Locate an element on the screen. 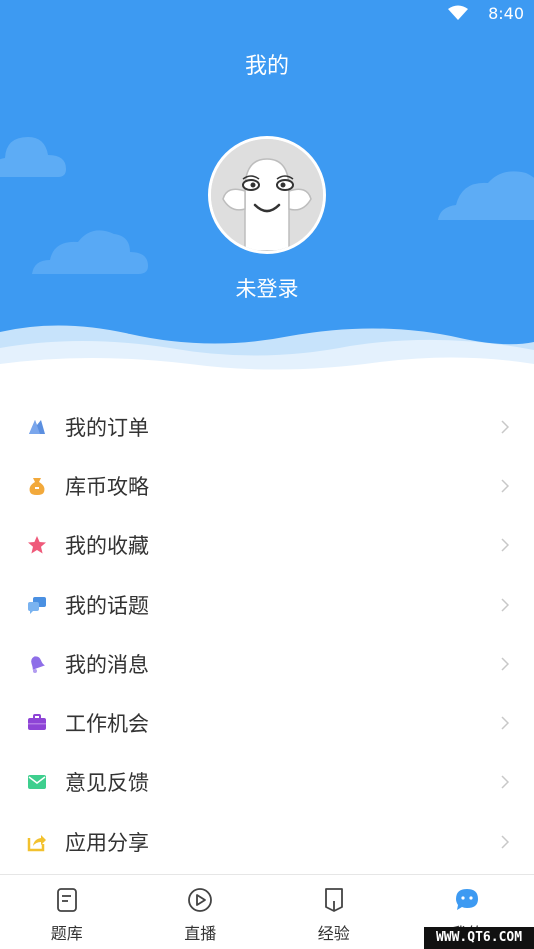 This screenshot has height=949, width=534. menu-item-coin-guide: 库币攻略 is located at coordinates (267, 485).